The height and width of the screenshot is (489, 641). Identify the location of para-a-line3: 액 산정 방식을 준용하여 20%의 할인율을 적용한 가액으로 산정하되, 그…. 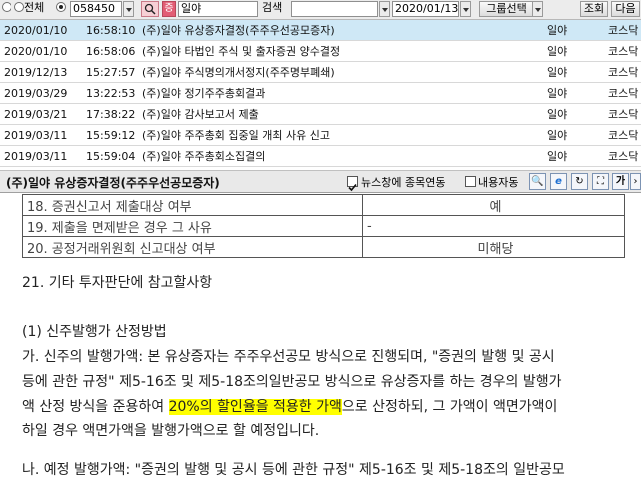
(289, 406).